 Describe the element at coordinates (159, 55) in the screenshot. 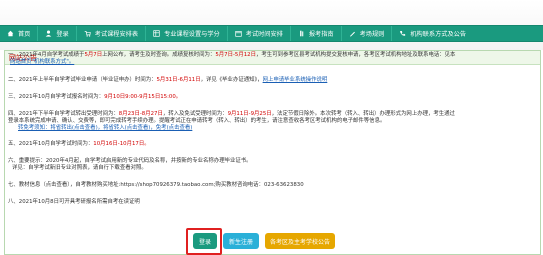

I see `notice-text: 上网公布，请考生及时查询。成绩复核时间为：` at that location.